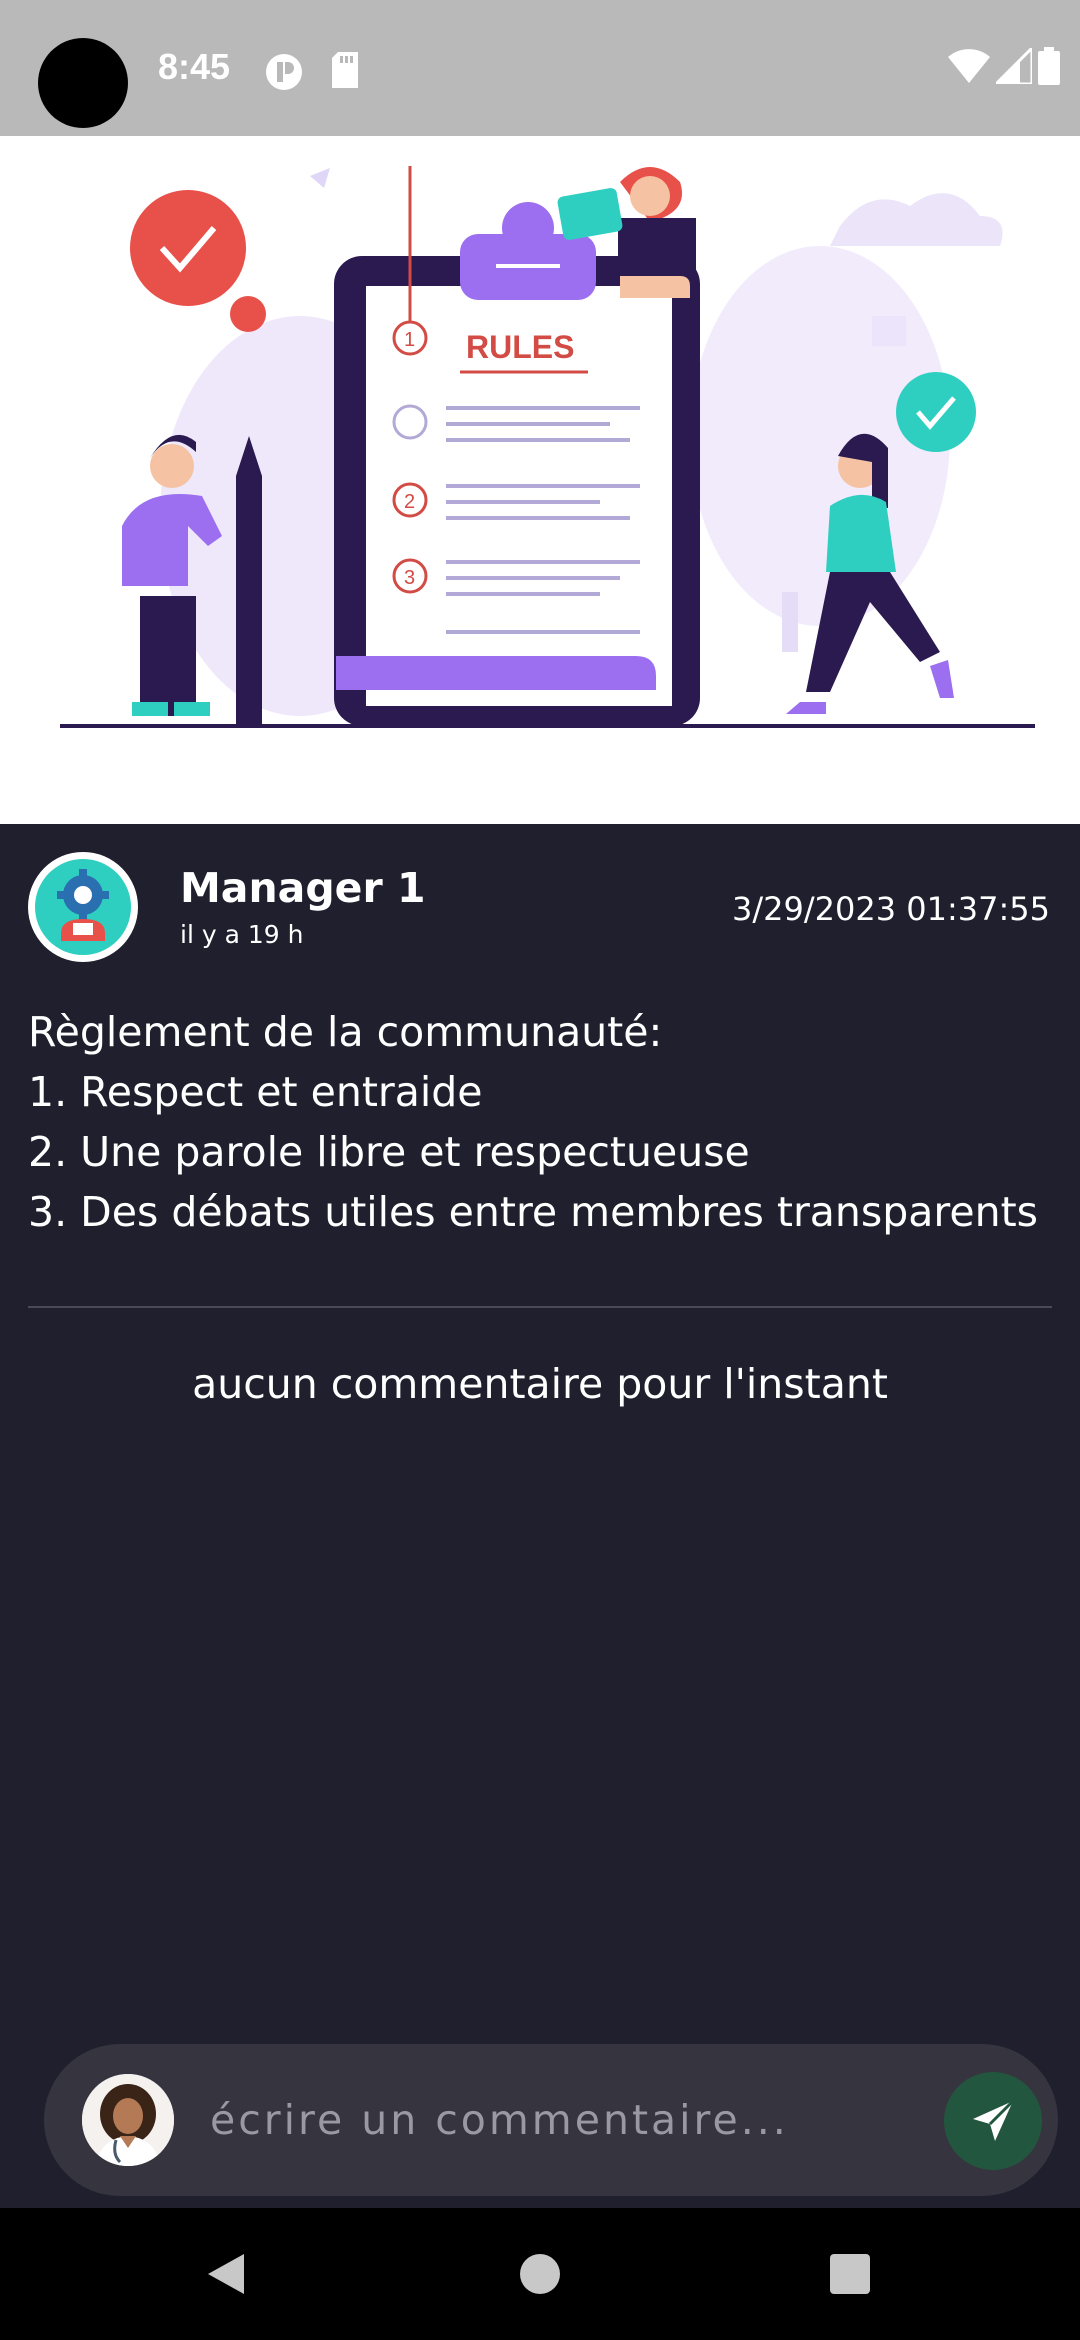  Describe the element at coordinates (303, 888) in the screenshot. I see `author-name: Manager 1` at that location.